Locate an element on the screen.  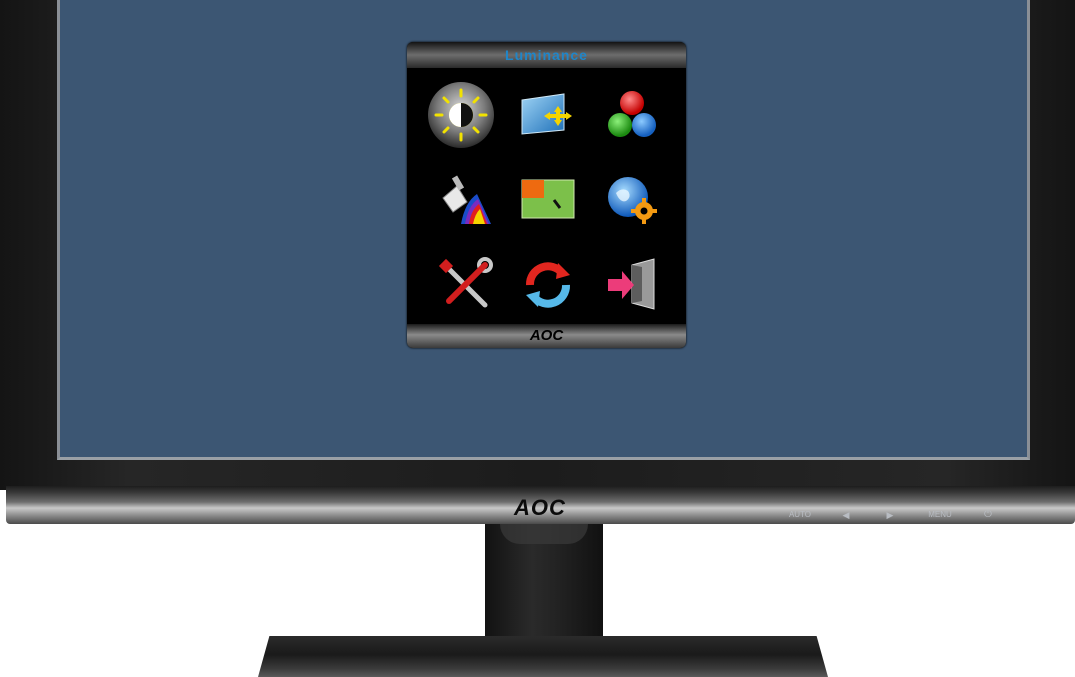
exit-icon is located at coordinates (631, 284).